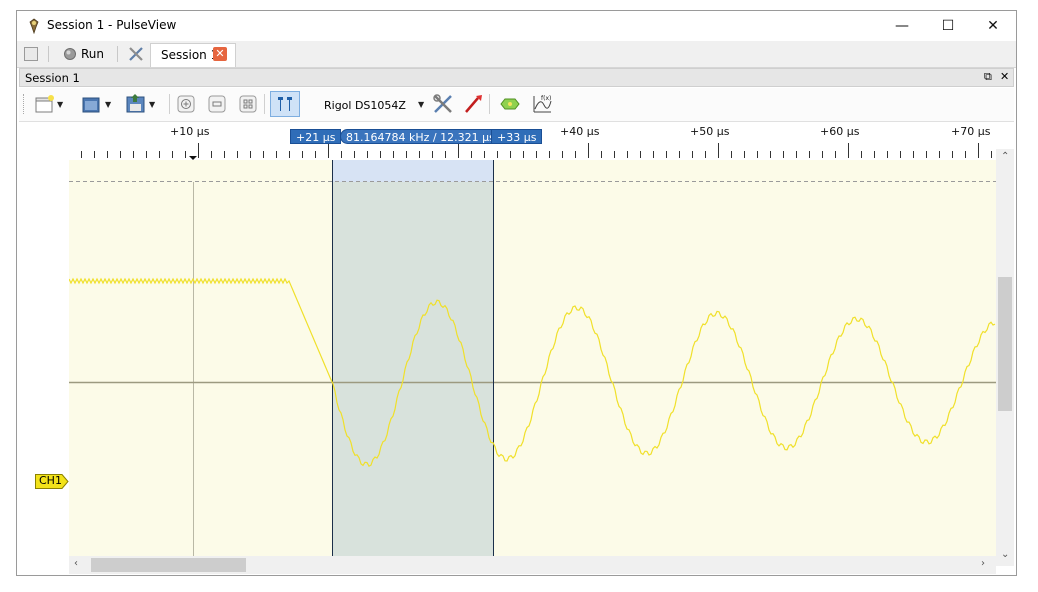  Describe the element at coordinates (516, 77) in the screenshot. I see `session-dock-header: Session 1 ⧉ ✕` at that location.